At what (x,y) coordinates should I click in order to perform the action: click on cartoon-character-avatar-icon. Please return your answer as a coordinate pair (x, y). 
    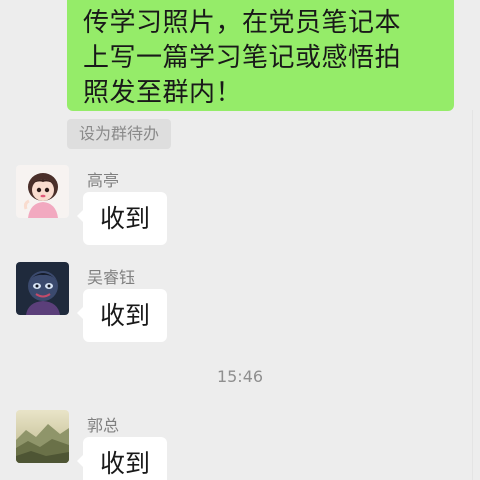
    Looking at the image, I should click on (42, 288).